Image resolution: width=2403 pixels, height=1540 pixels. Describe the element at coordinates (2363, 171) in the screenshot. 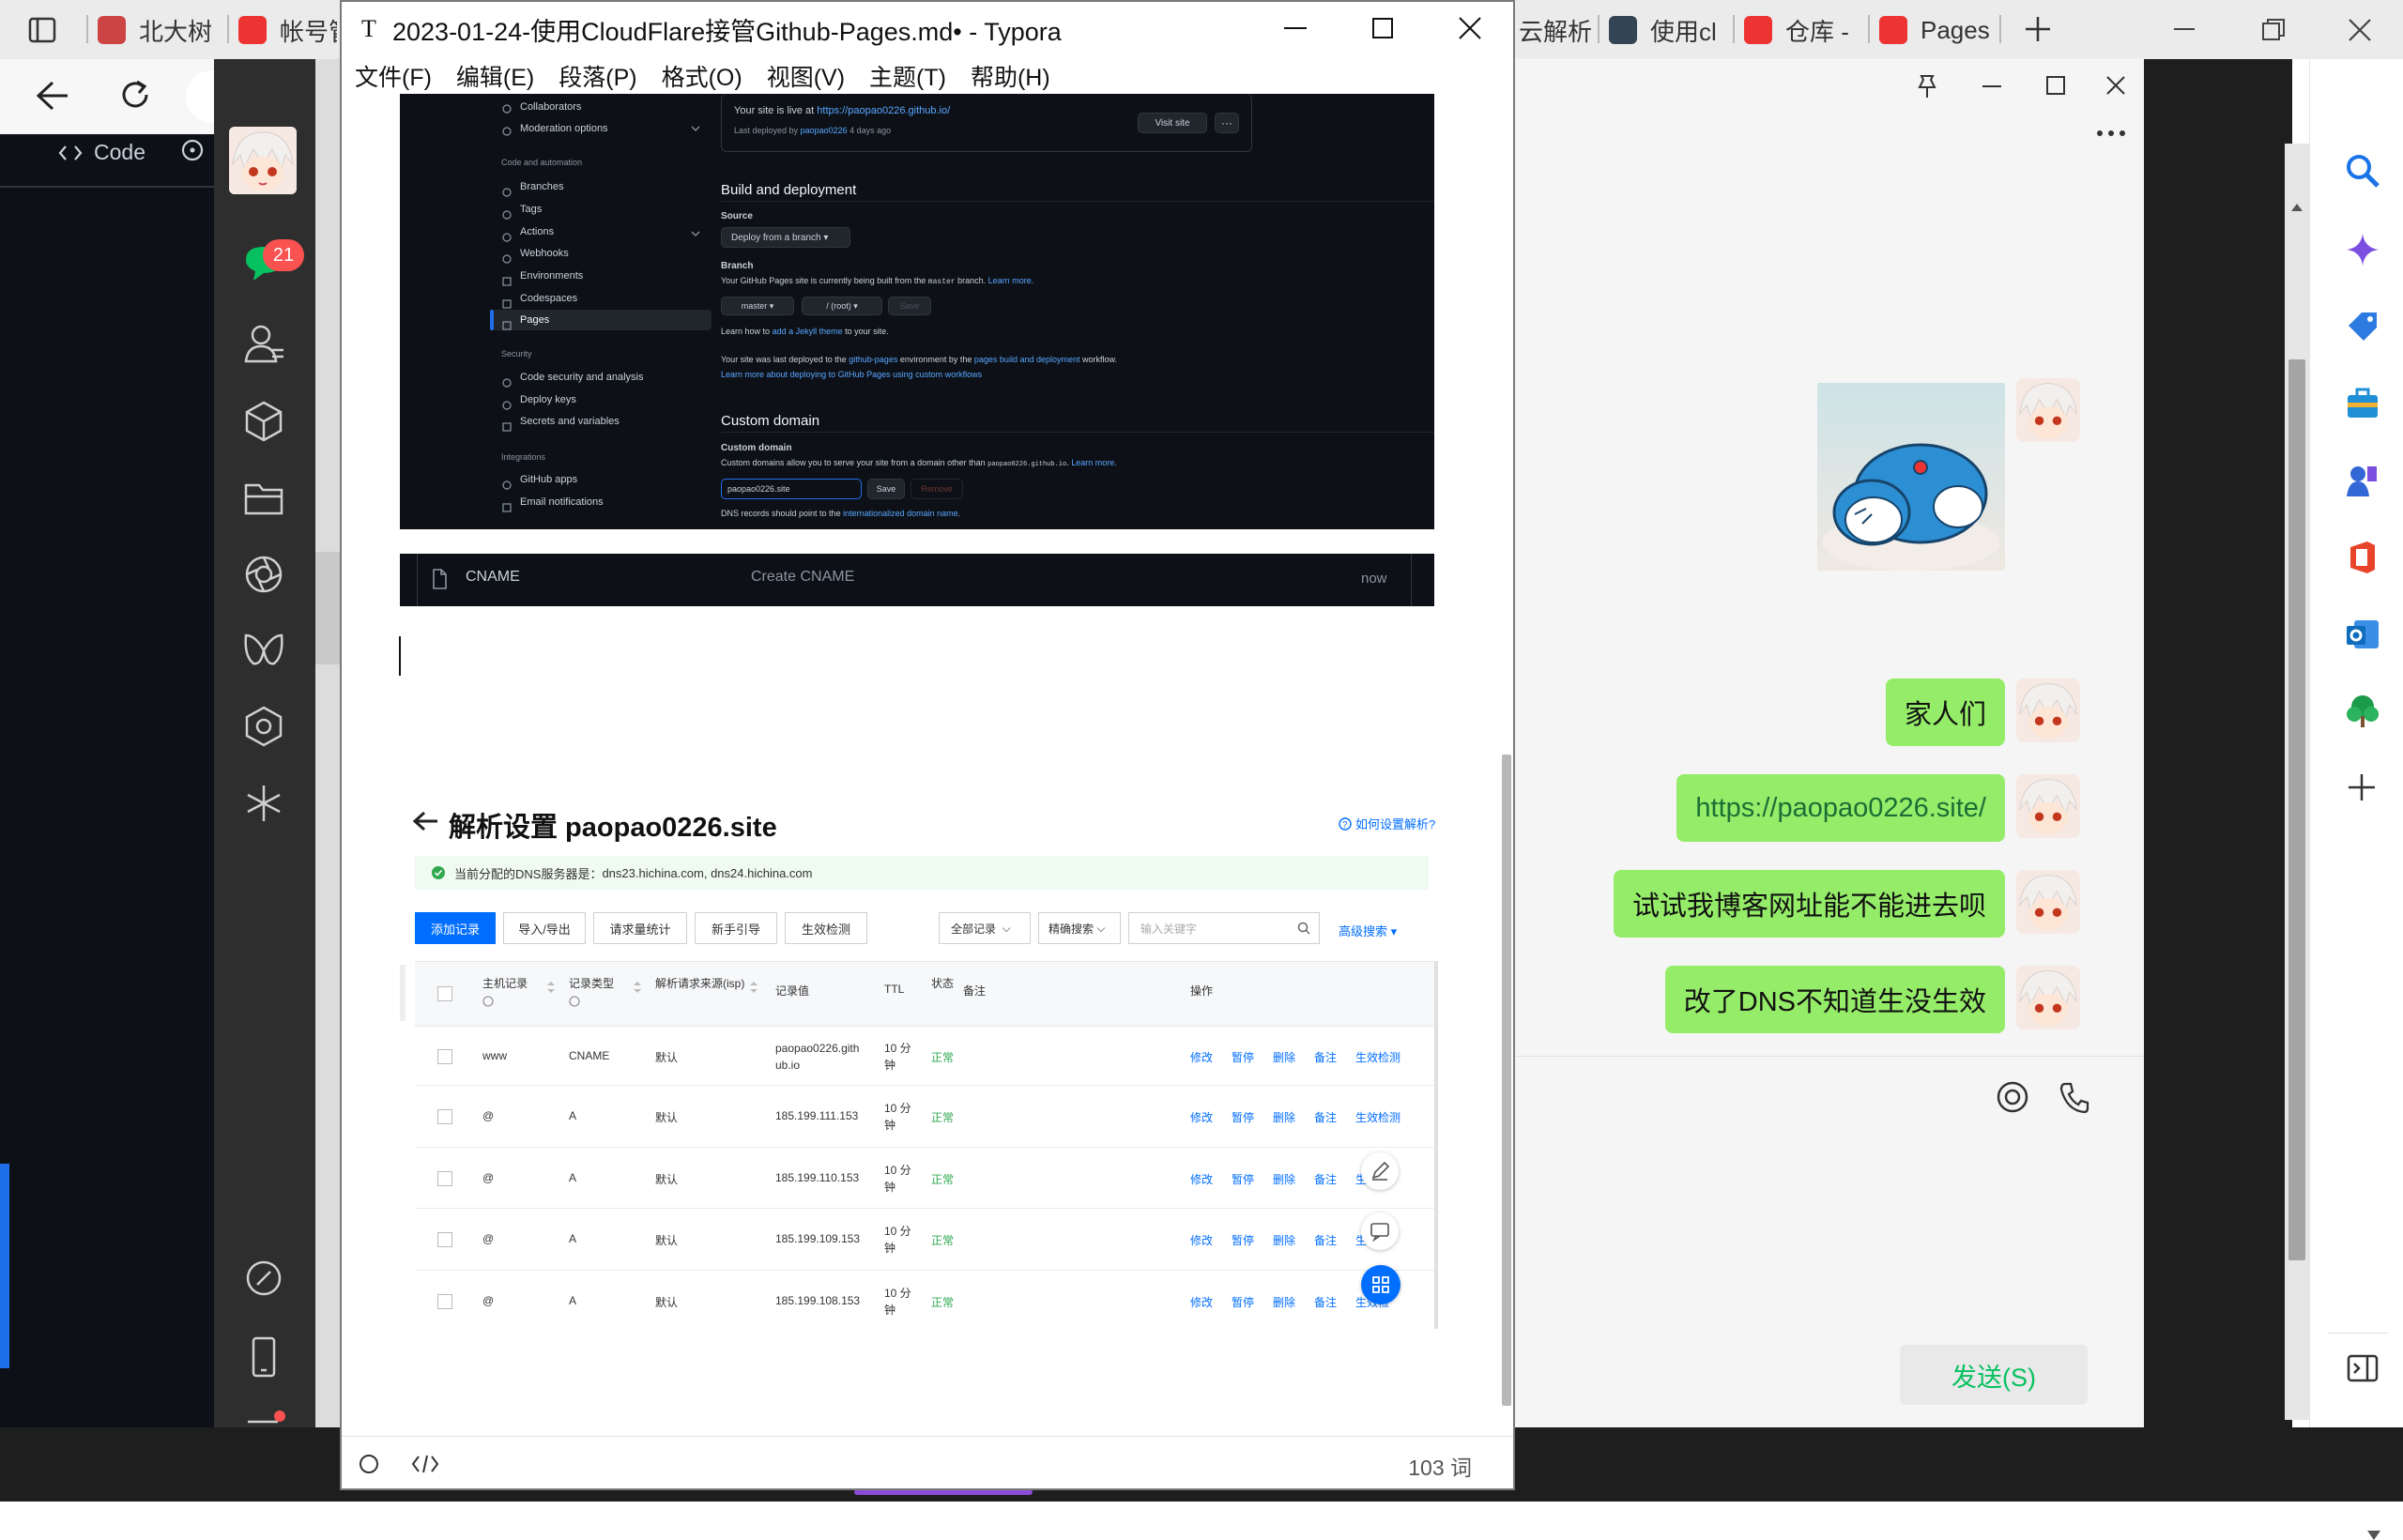

I see `search-icon` at that location.